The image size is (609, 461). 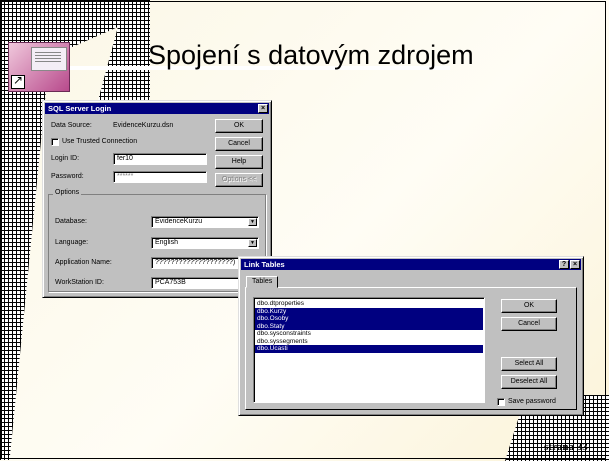 What do you see at coordinates (55, 142) in the screenshot?
I see `trusted-connection-checkbox` at bounding box center [55, 142].